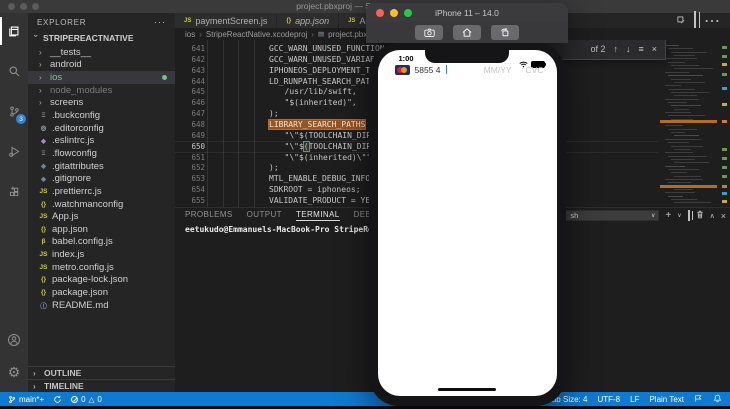 This screenshot has width=730, height=409. What do you see at coordinates (40, 103) in the screenshot?
I see `chevron-right-icon: ›` at bounding box center [40, 103].